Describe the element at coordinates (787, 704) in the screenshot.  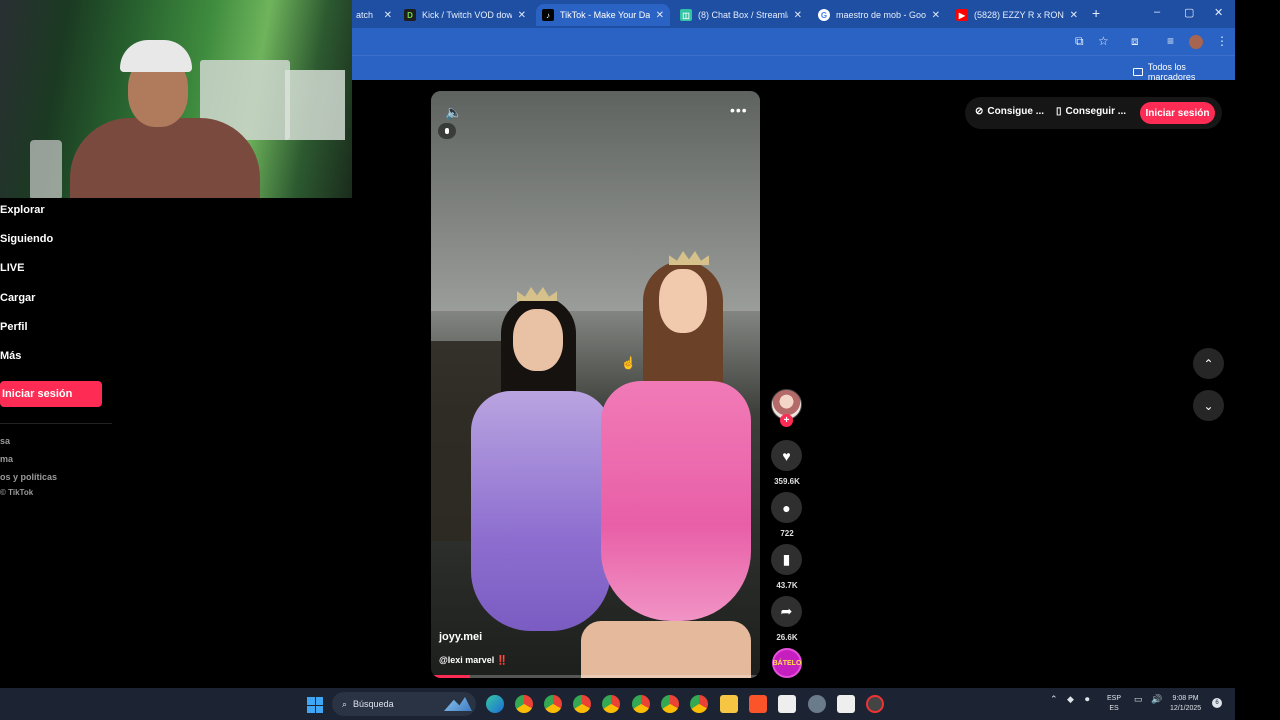
I see `capcut-icon` at that location.